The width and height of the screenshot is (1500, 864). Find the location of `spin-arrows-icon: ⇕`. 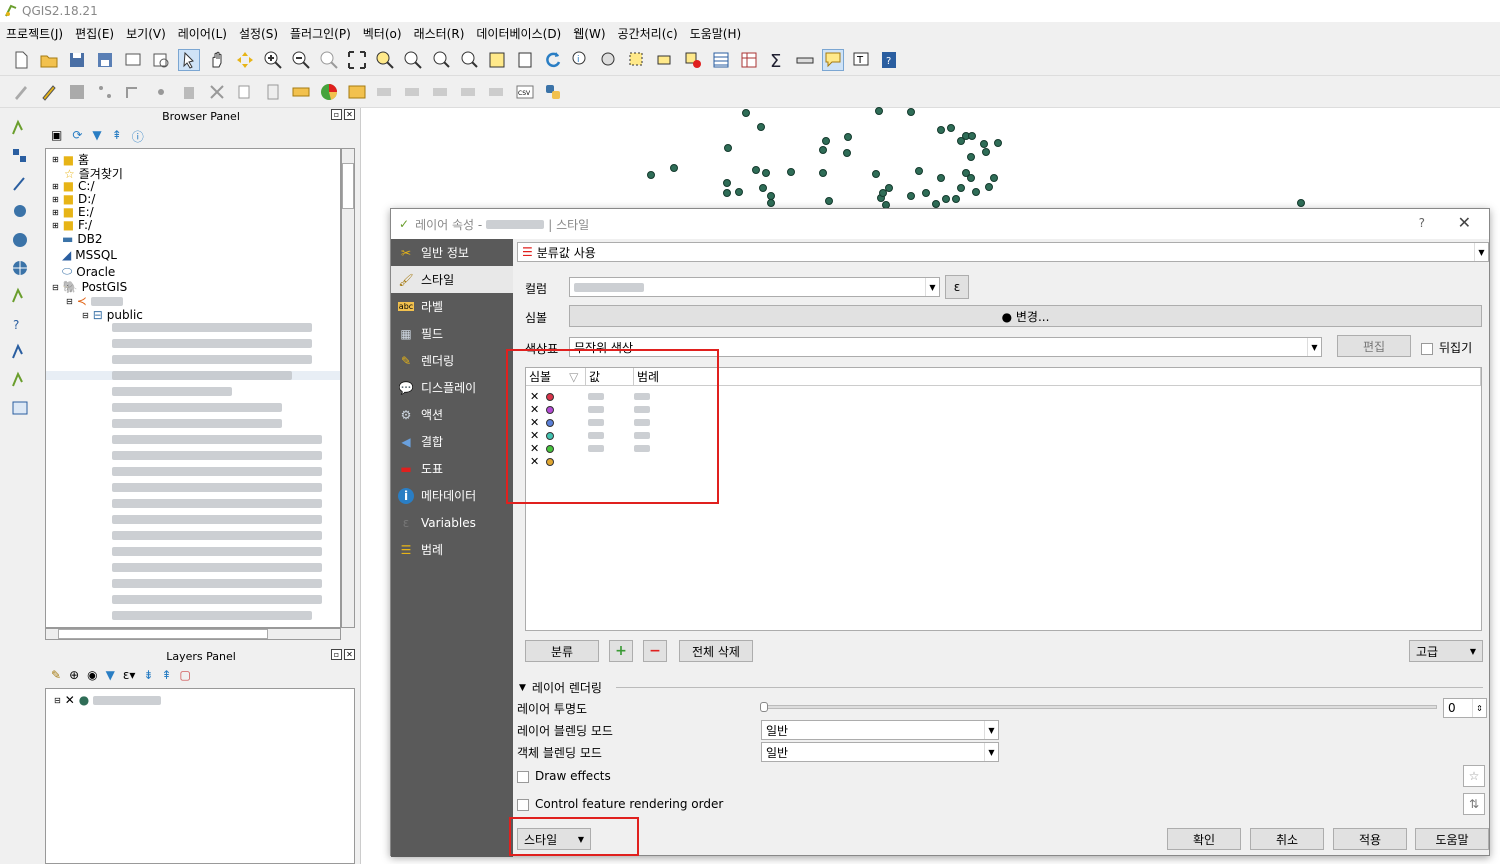

spin-arrows-icon: ⇕ is located at coordinates (1479, 708).